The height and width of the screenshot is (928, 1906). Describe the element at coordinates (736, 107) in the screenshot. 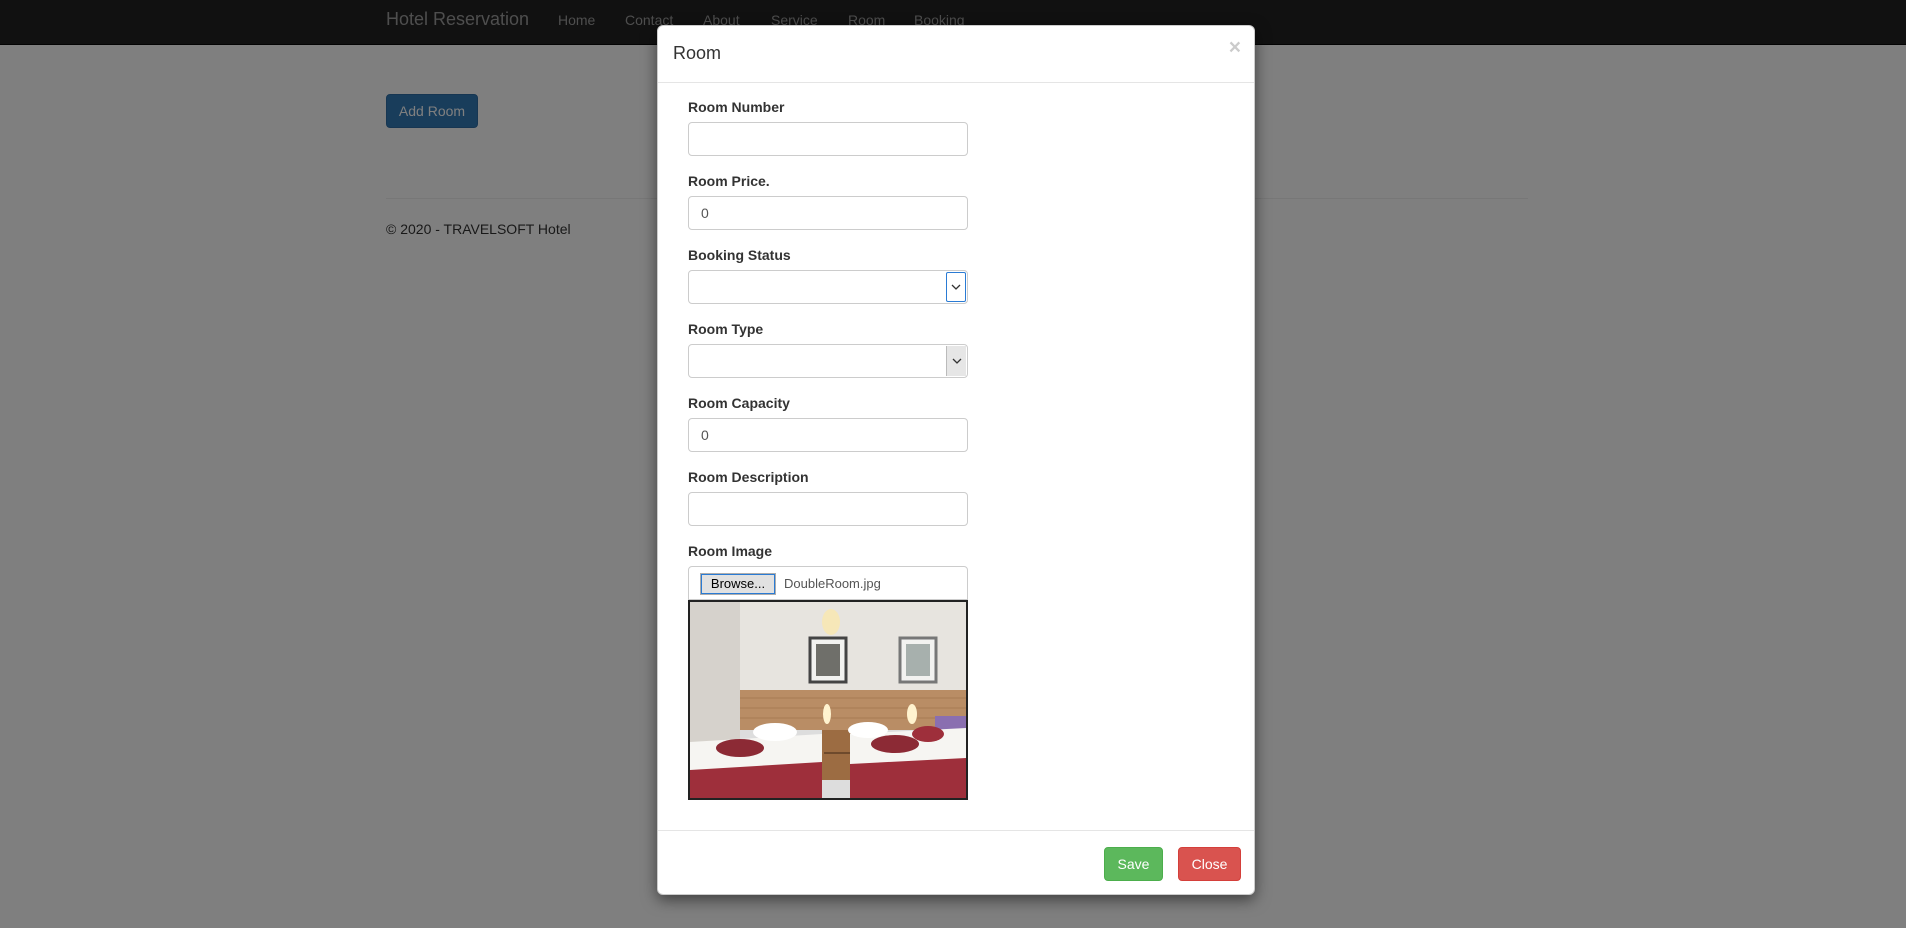

I see `room-number-label: Room Number` at that location.